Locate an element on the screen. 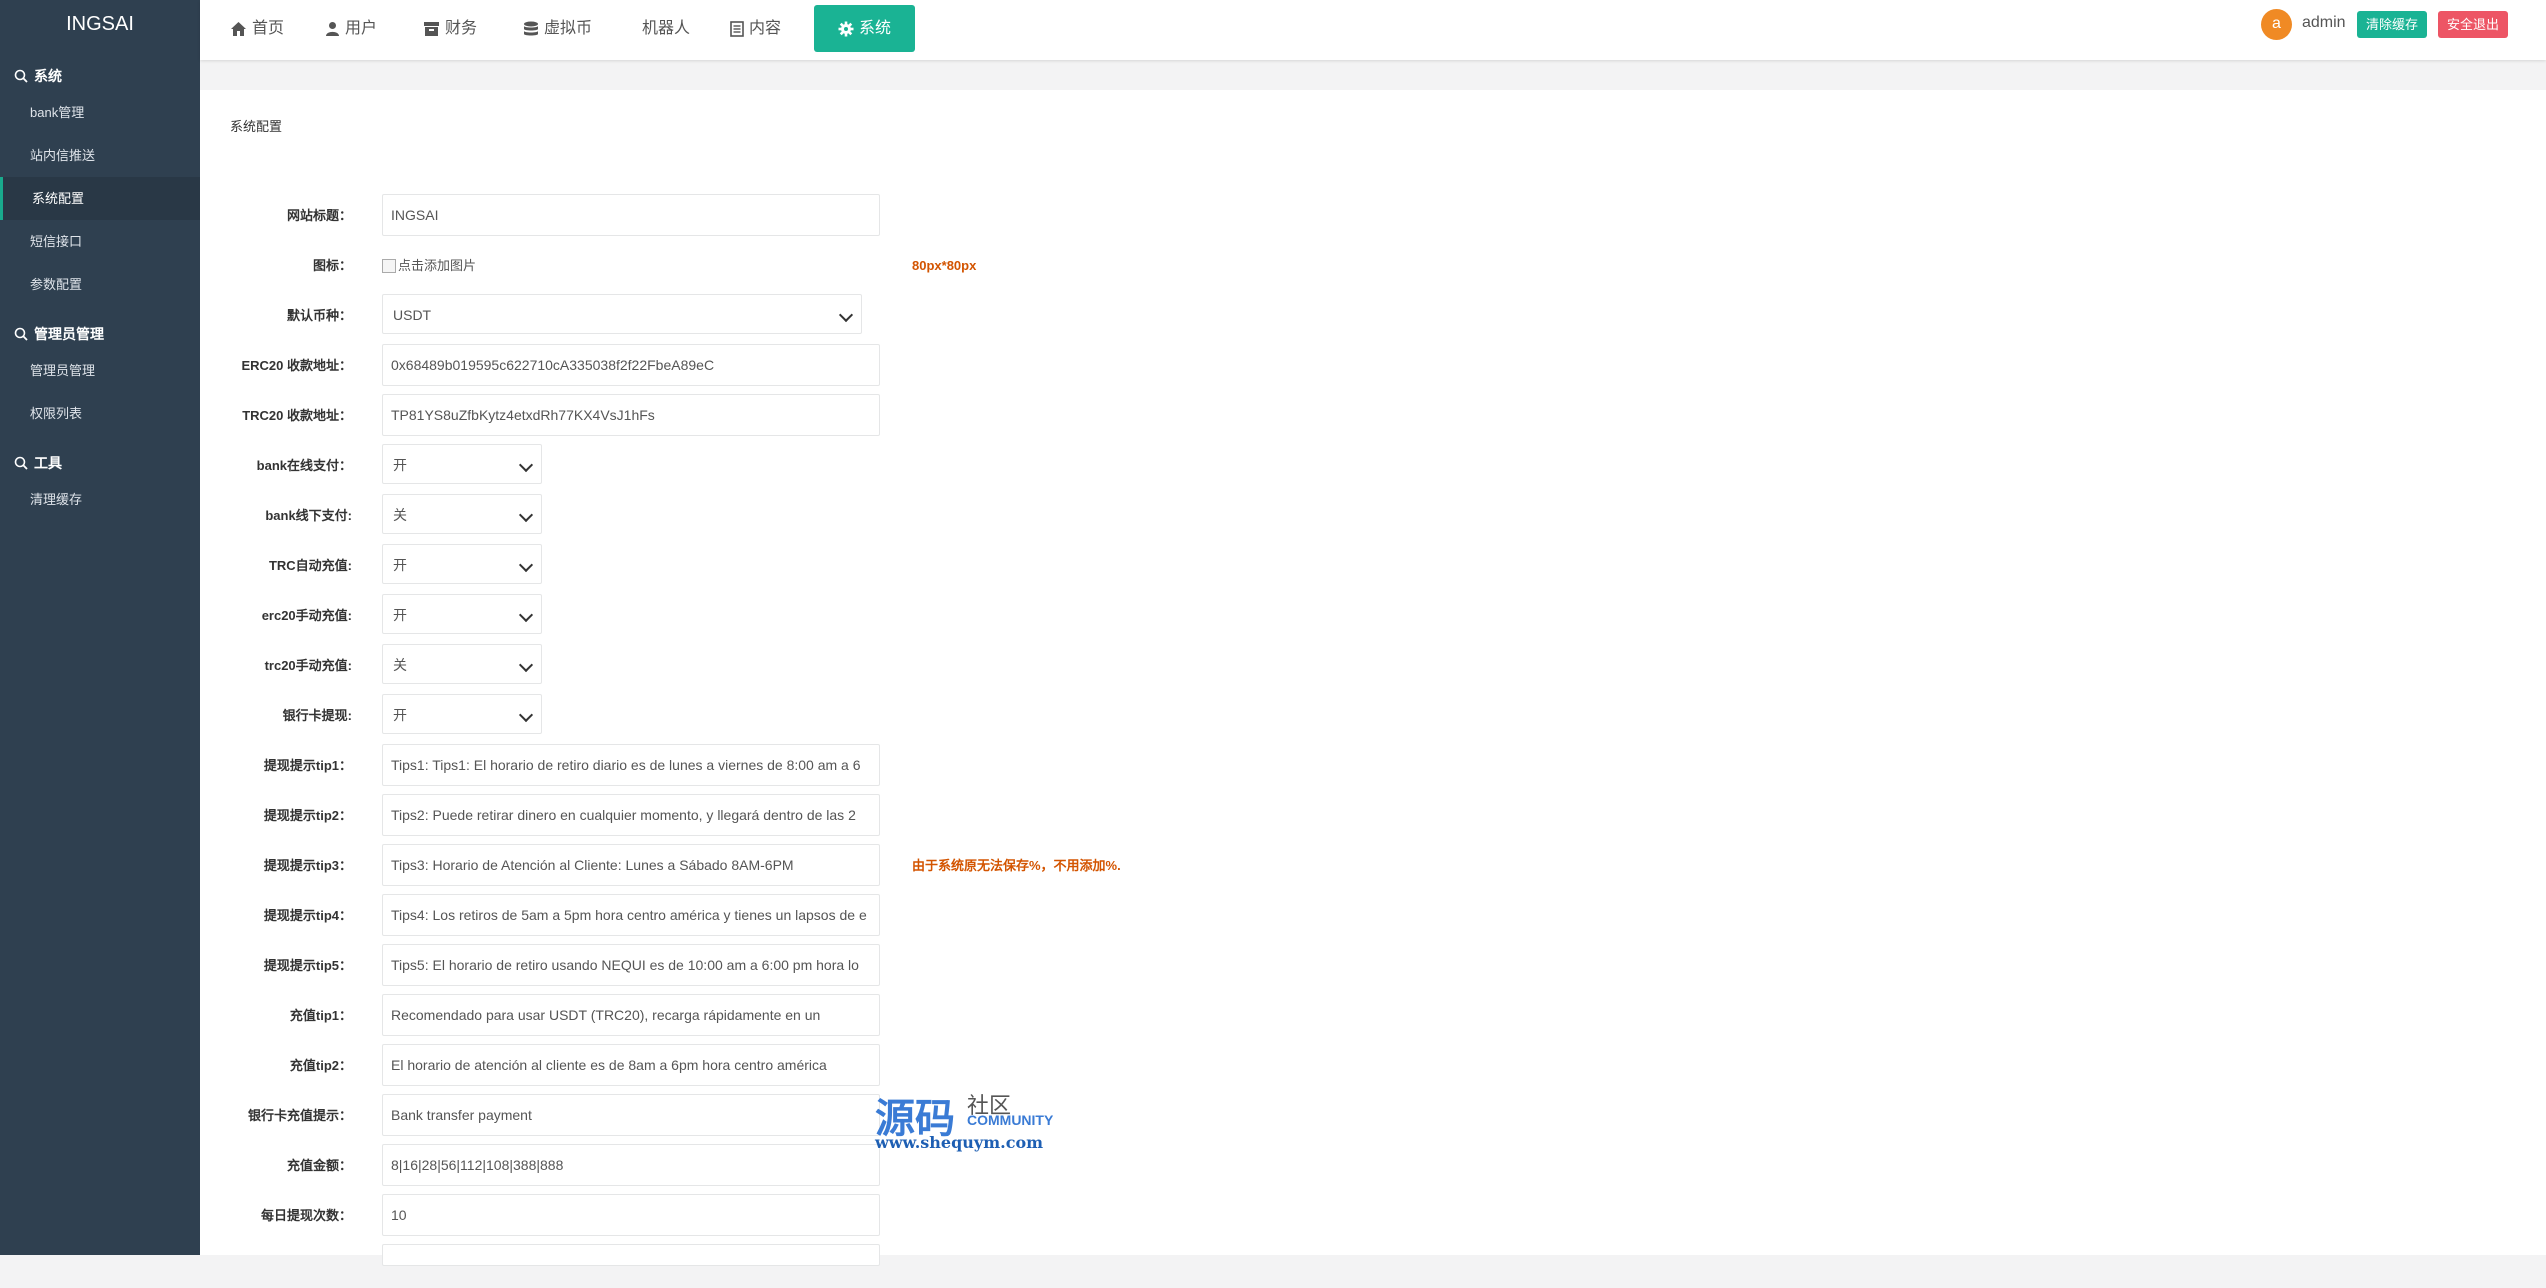 This screenshot has height=1288, width=2546. bank-offline-select: 关 is located at coordinates (462, 514).